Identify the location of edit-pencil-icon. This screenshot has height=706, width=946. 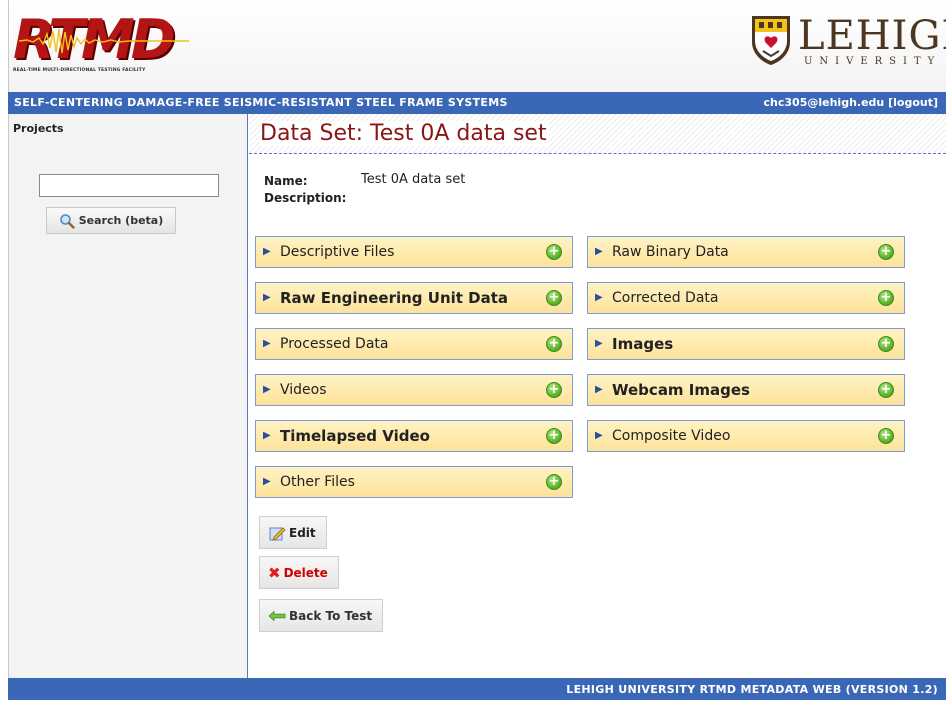
(277, 533).